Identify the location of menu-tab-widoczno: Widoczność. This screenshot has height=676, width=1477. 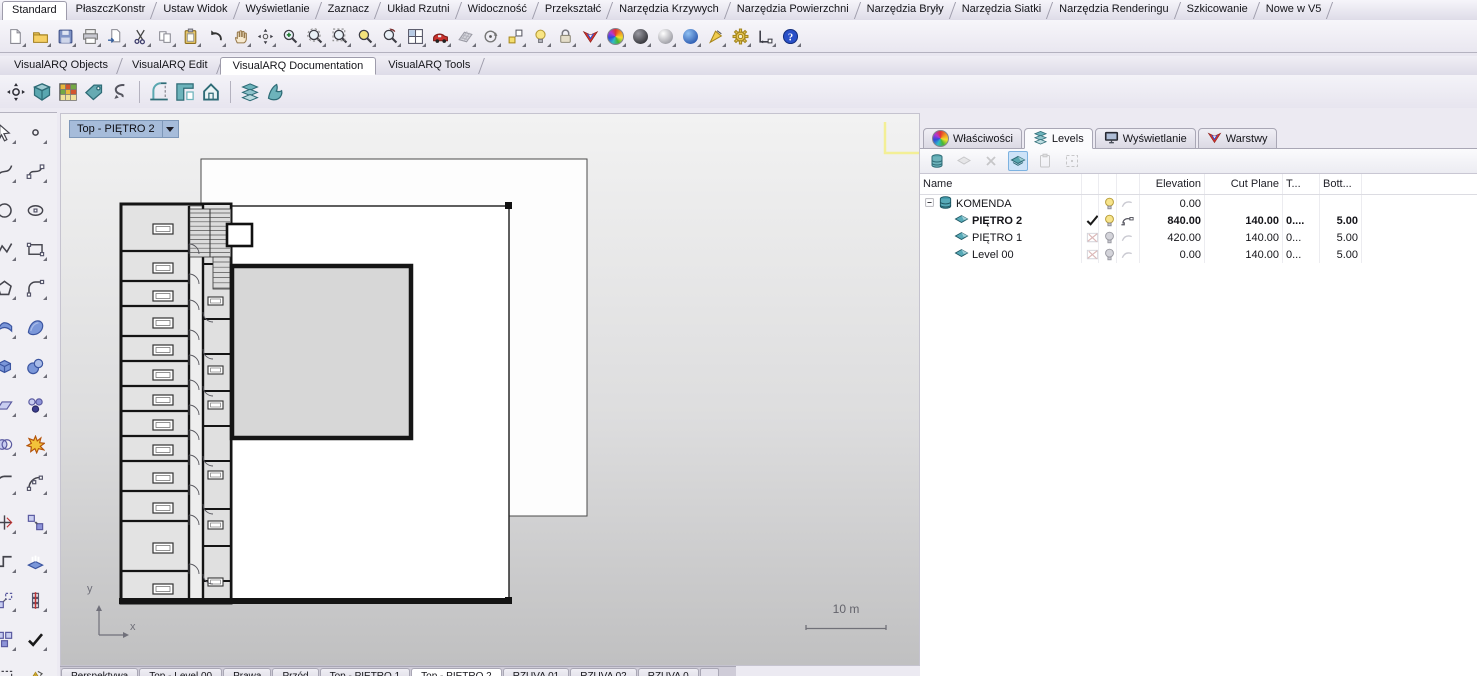
(497, 10).